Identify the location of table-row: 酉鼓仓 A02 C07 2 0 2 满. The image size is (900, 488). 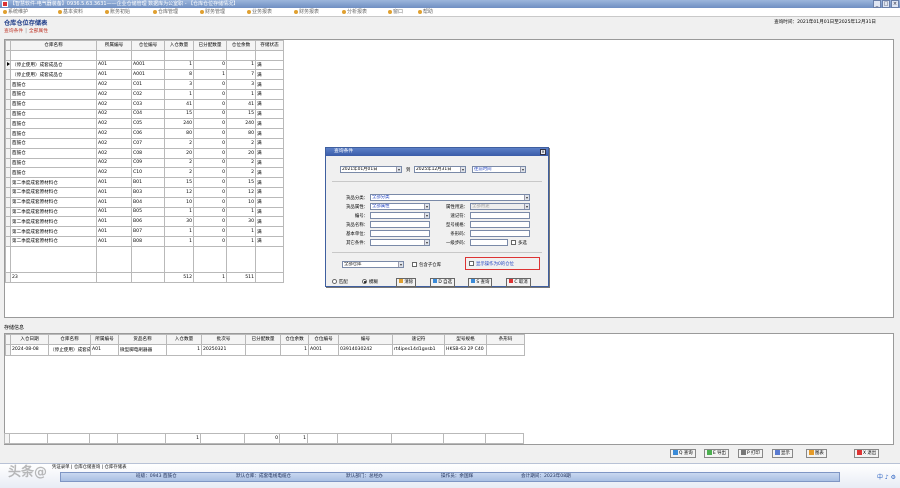
(144, 143).